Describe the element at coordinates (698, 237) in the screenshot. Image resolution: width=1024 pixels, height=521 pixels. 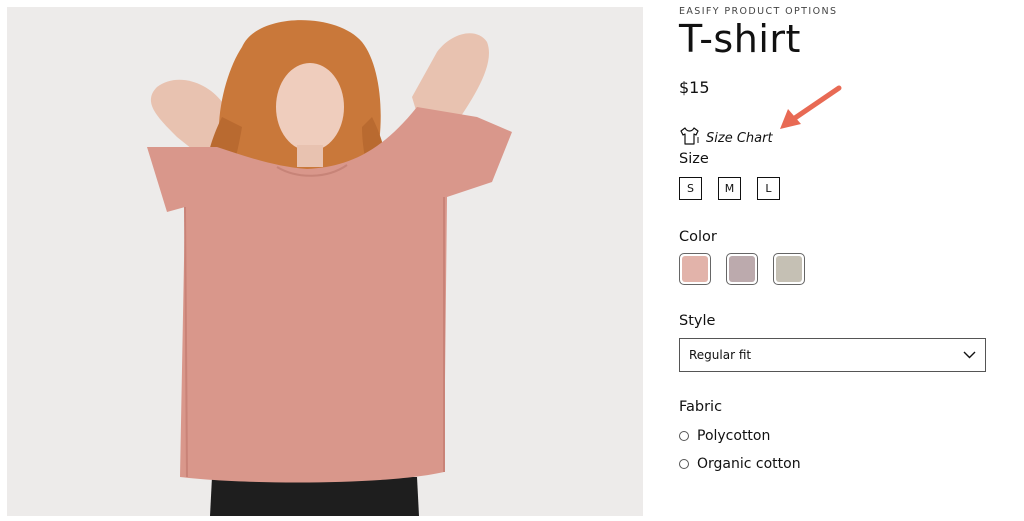
I see `color-label: Color` at that location.